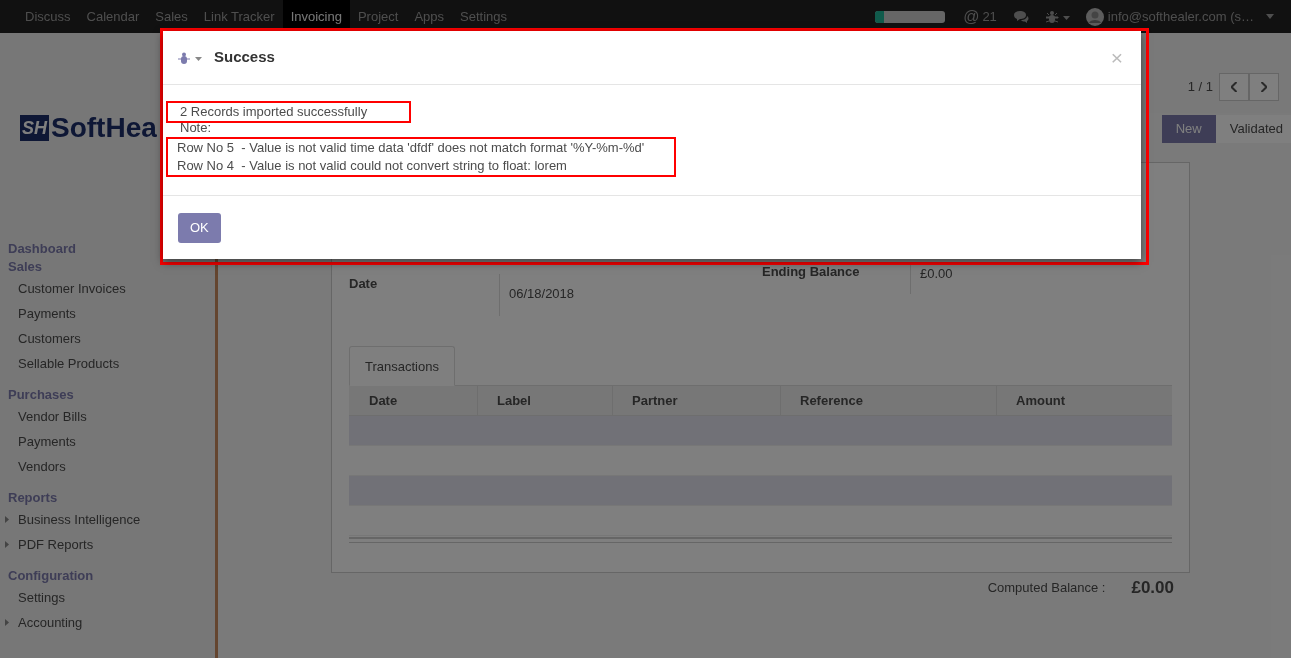 This screenshot has width=1291, height=658. I want to click on success-message: 2 Records imported successfully, so click(274, 111).